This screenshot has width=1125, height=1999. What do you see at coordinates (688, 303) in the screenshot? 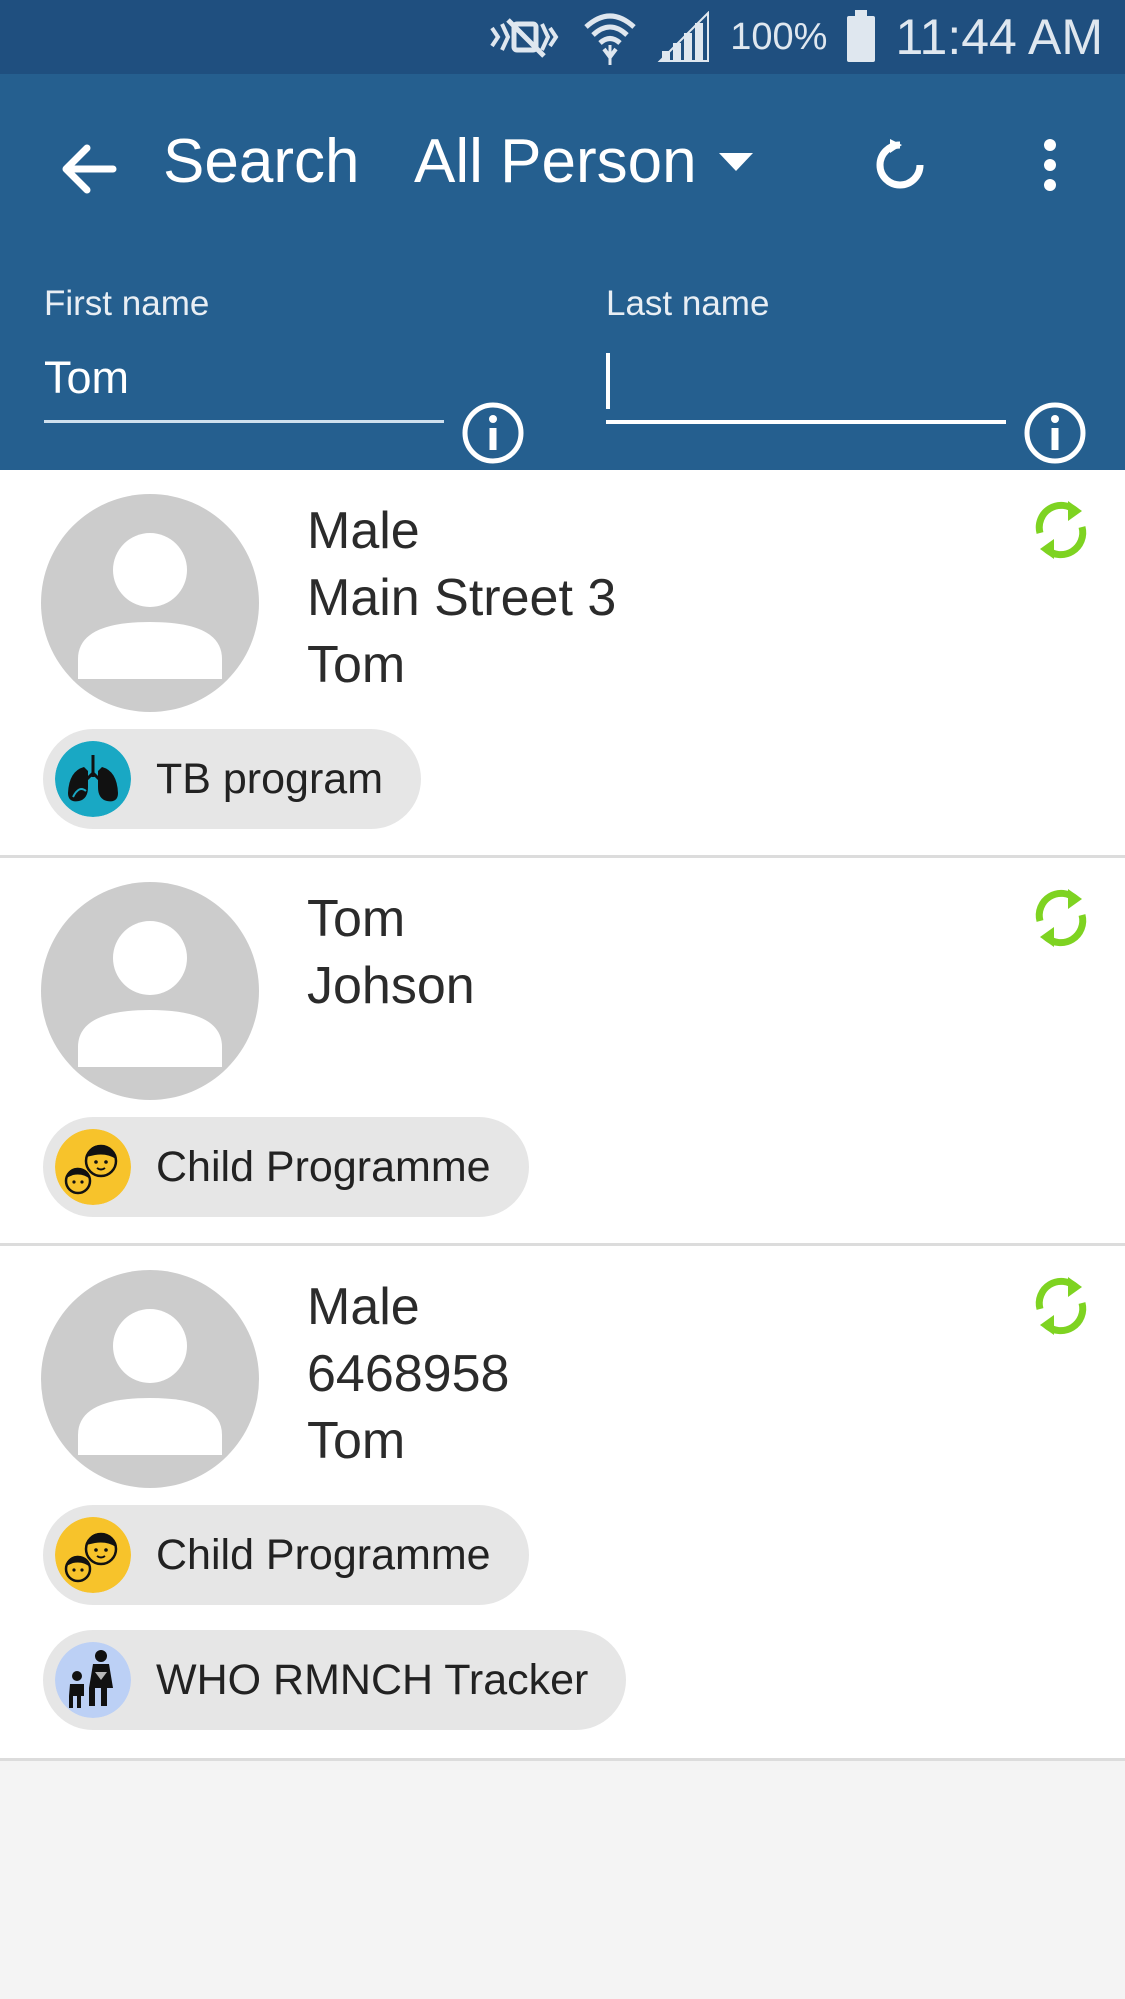
I see `last-name-label: Last name` at bounding box center [688, 303].